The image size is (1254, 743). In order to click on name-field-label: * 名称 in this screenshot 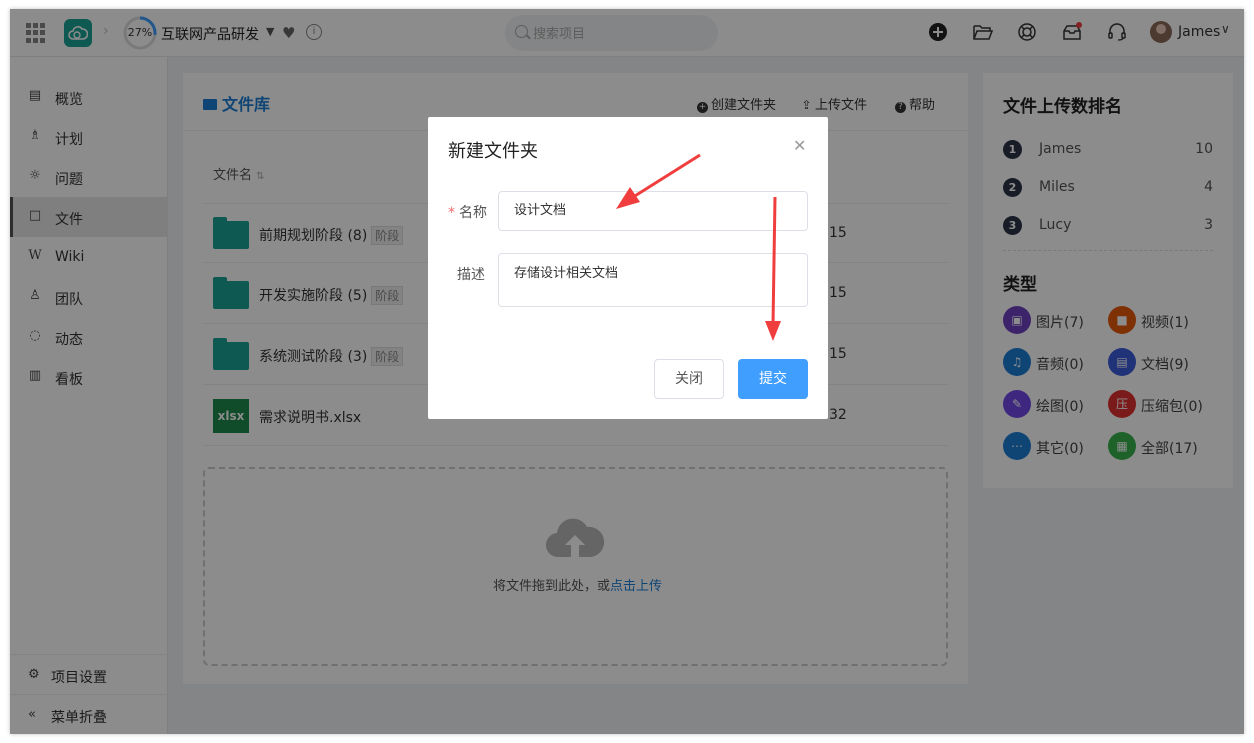, I will do `click(467, 213)`.